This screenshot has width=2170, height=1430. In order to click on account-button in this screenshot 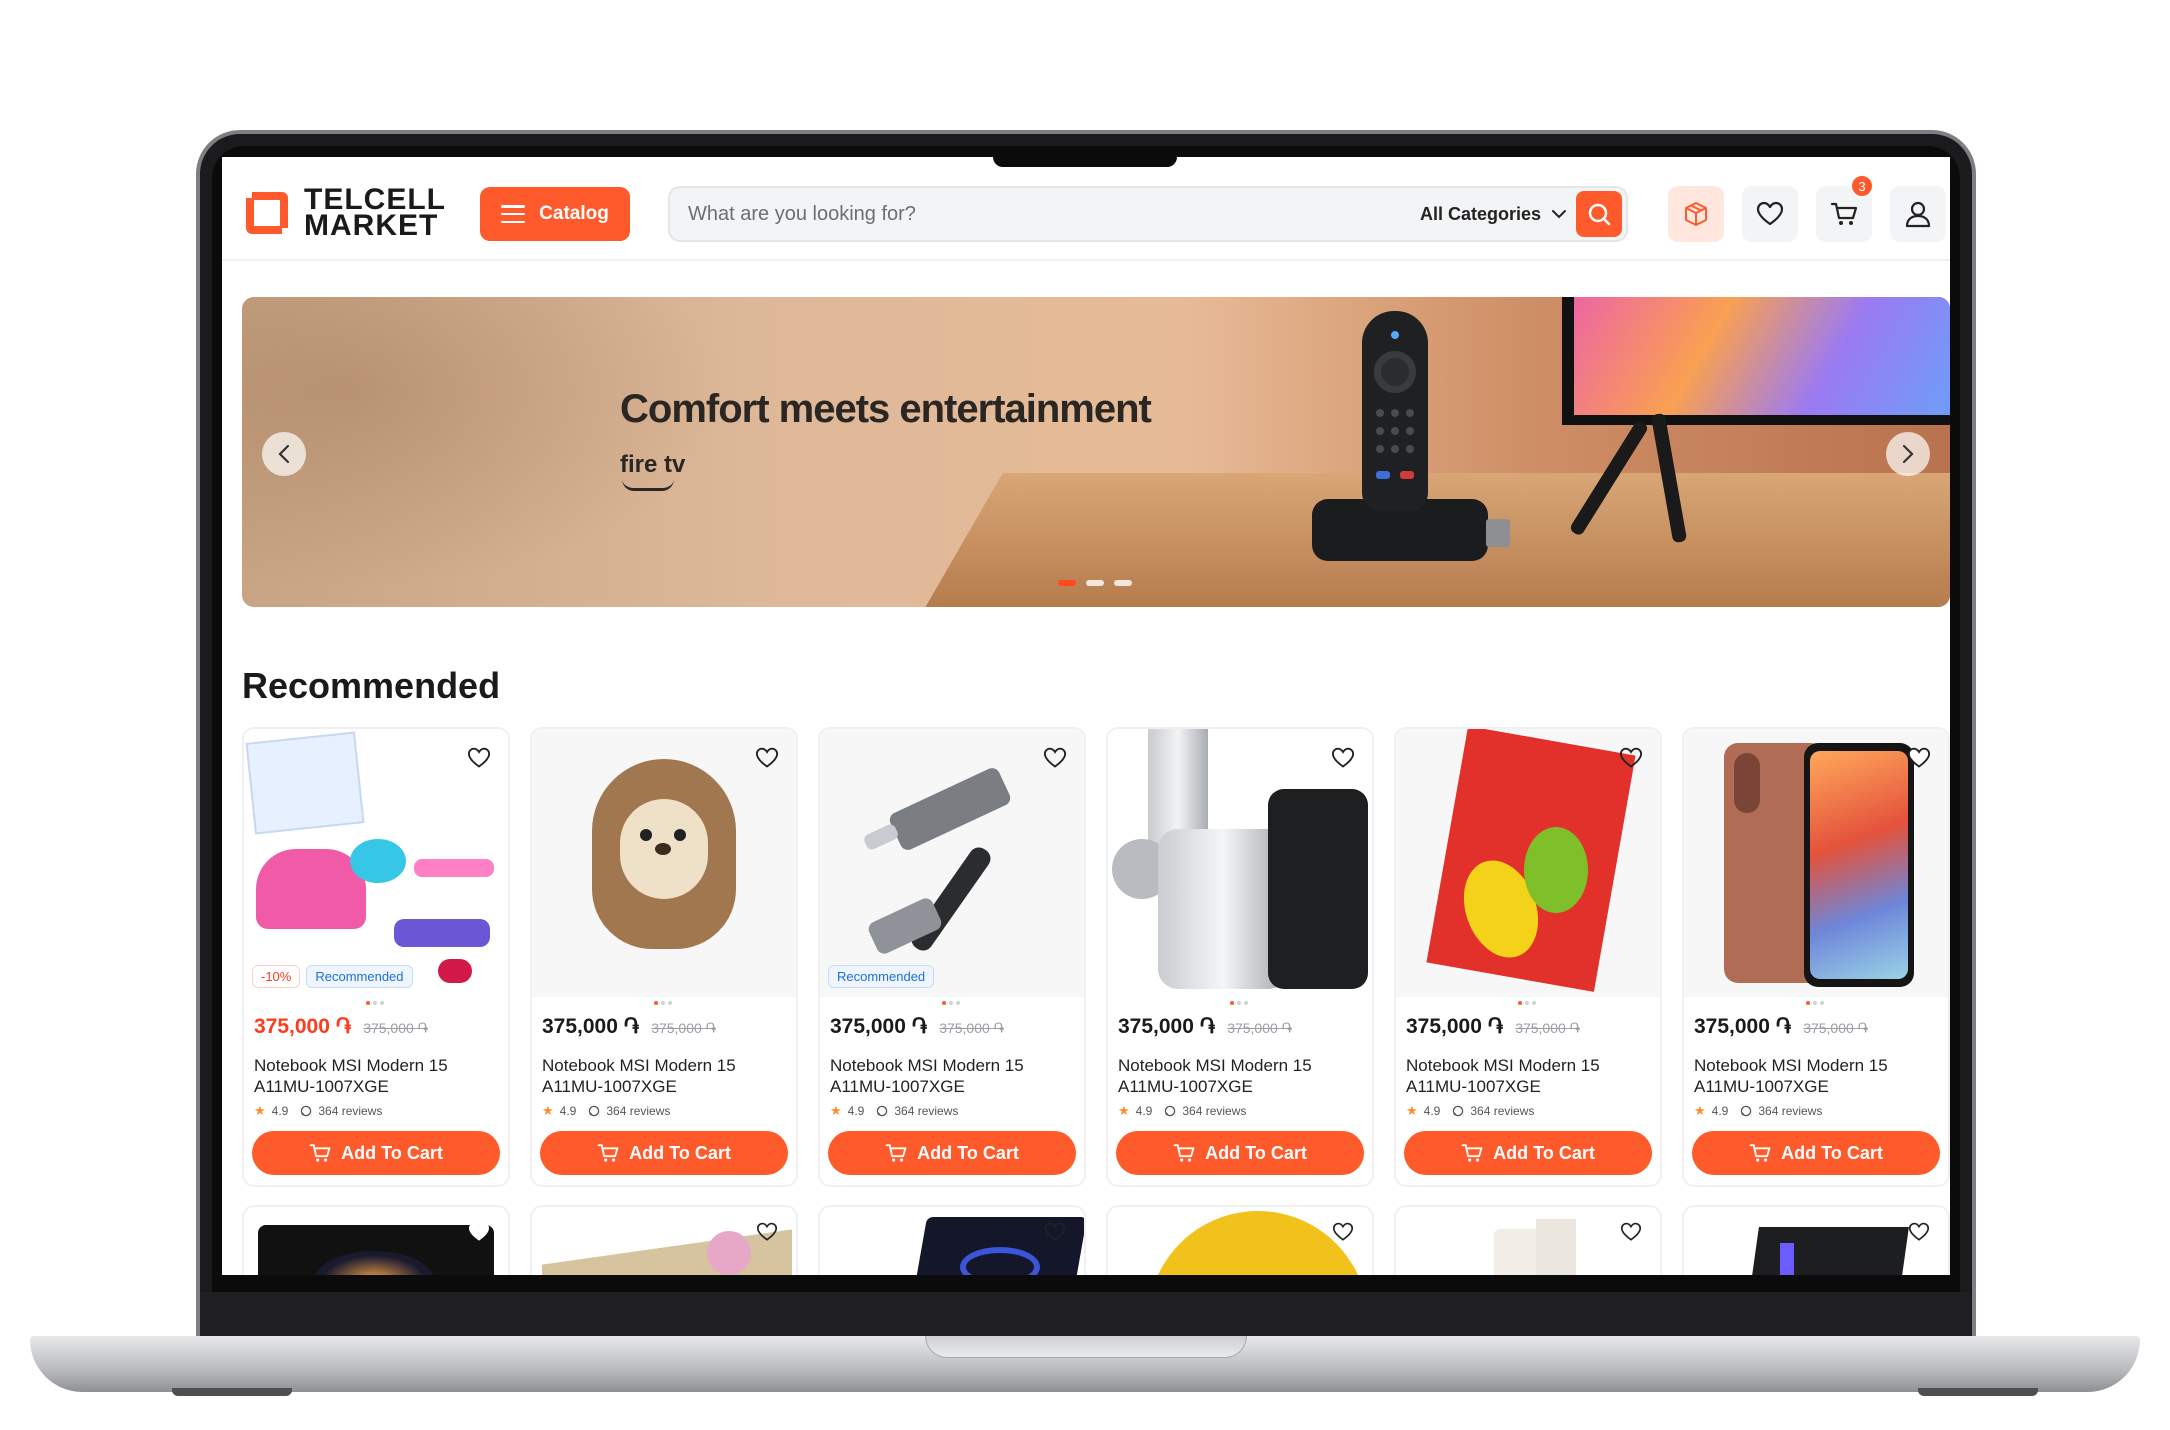, I will do `click(1918, 214)`.